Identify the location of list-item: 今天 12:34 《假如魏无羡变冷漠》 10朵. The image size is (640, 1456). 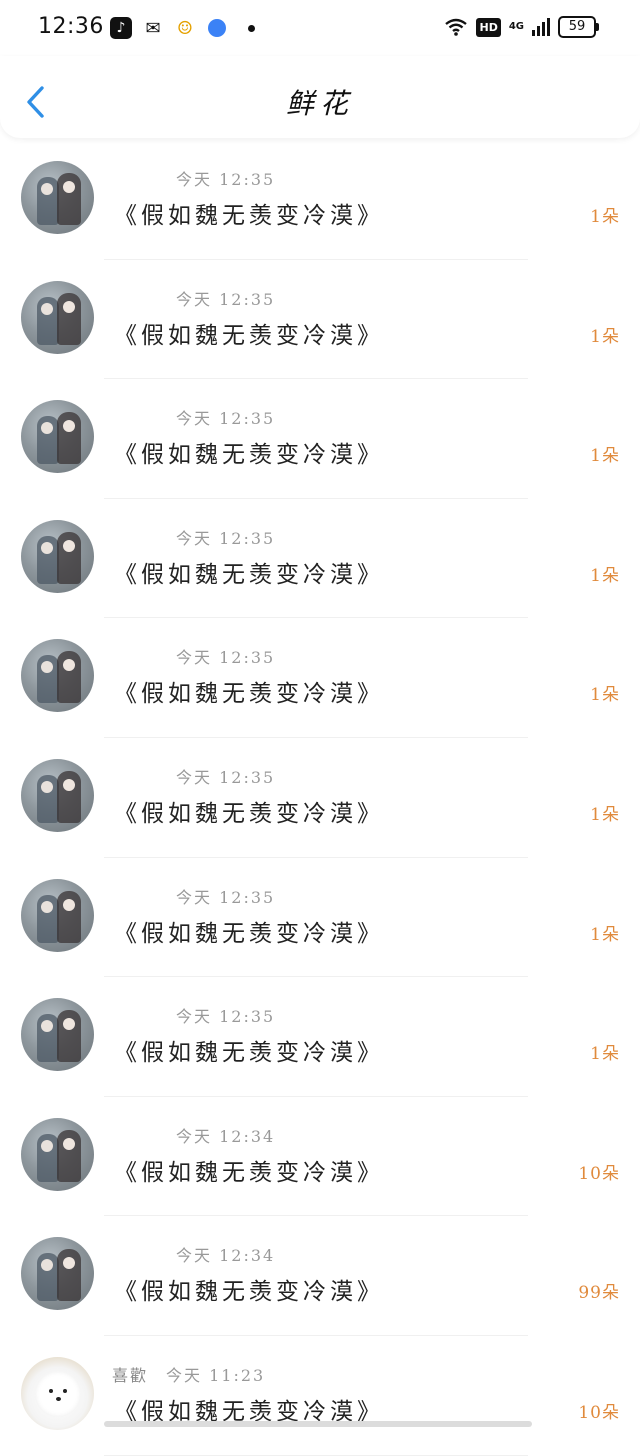
(320, 1157).